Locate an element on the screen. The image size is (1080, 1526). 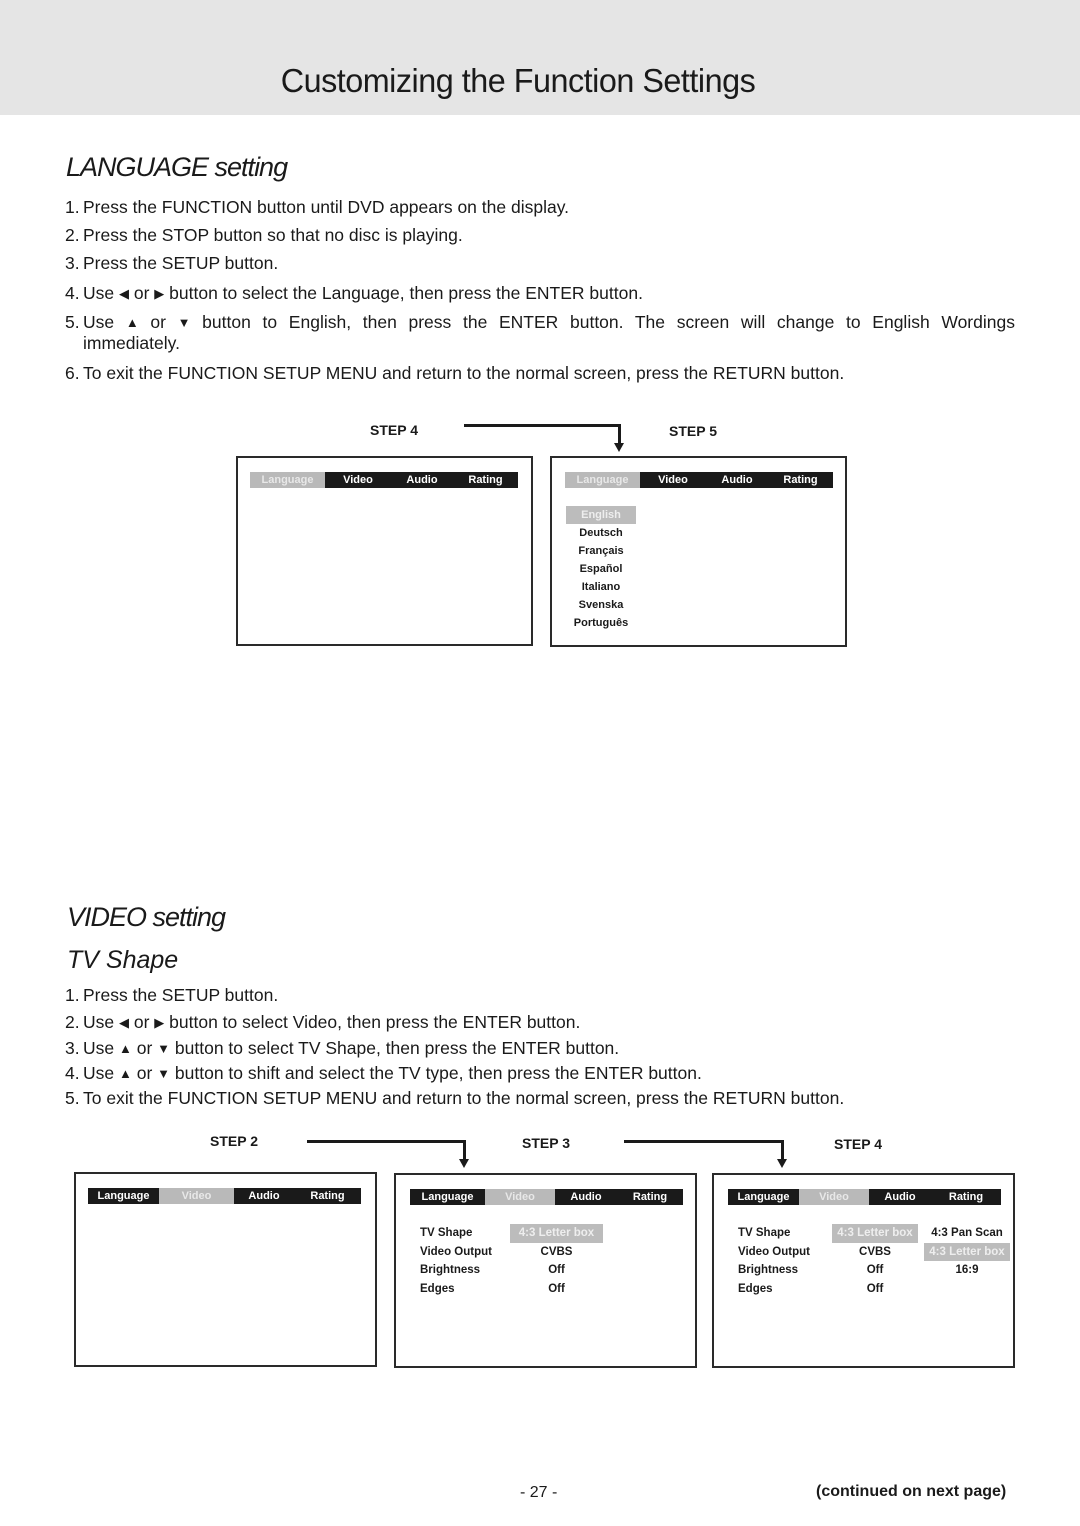
language-option-francais: Français is located at coordinates (601, 551).